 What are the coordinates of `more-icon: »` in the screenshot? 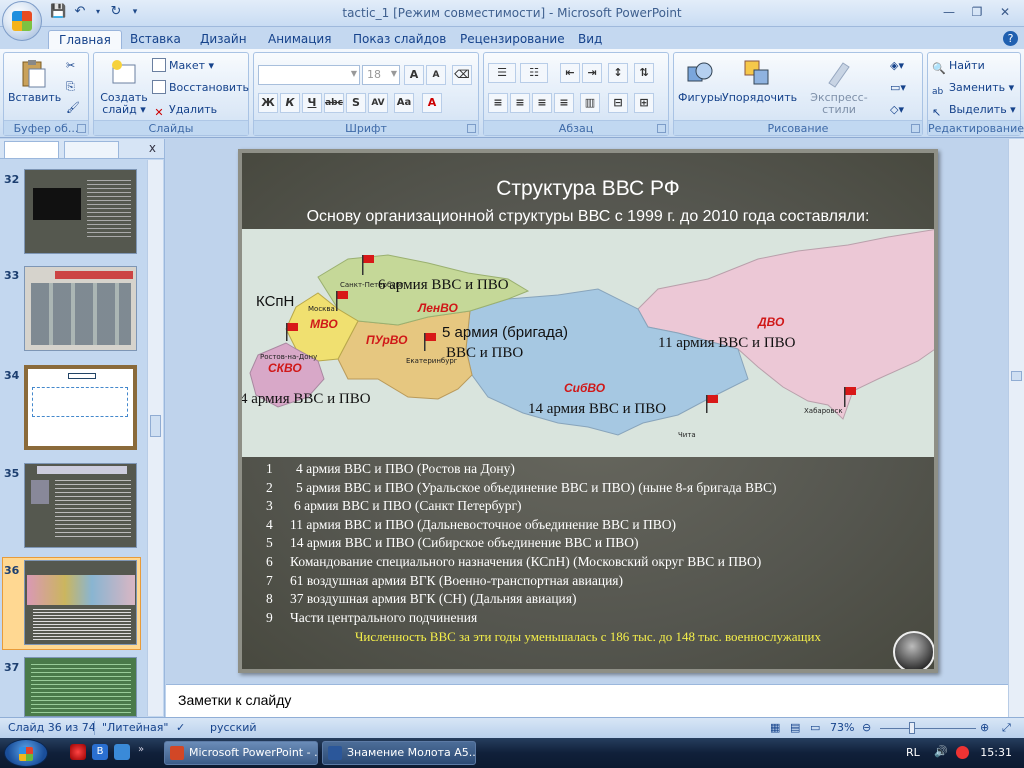 It's located at (141, 749).